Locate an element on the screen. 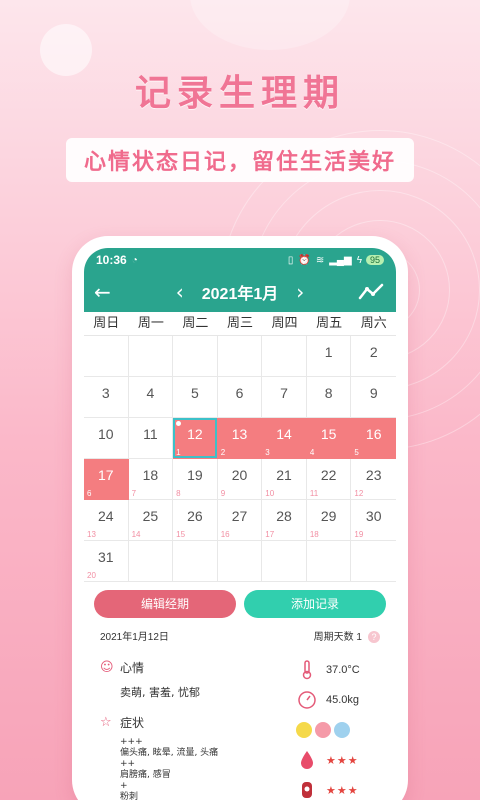 Image resolution: width=480 pixels, height=800 pixels. decor-circle is located at coordinates (270, 25).